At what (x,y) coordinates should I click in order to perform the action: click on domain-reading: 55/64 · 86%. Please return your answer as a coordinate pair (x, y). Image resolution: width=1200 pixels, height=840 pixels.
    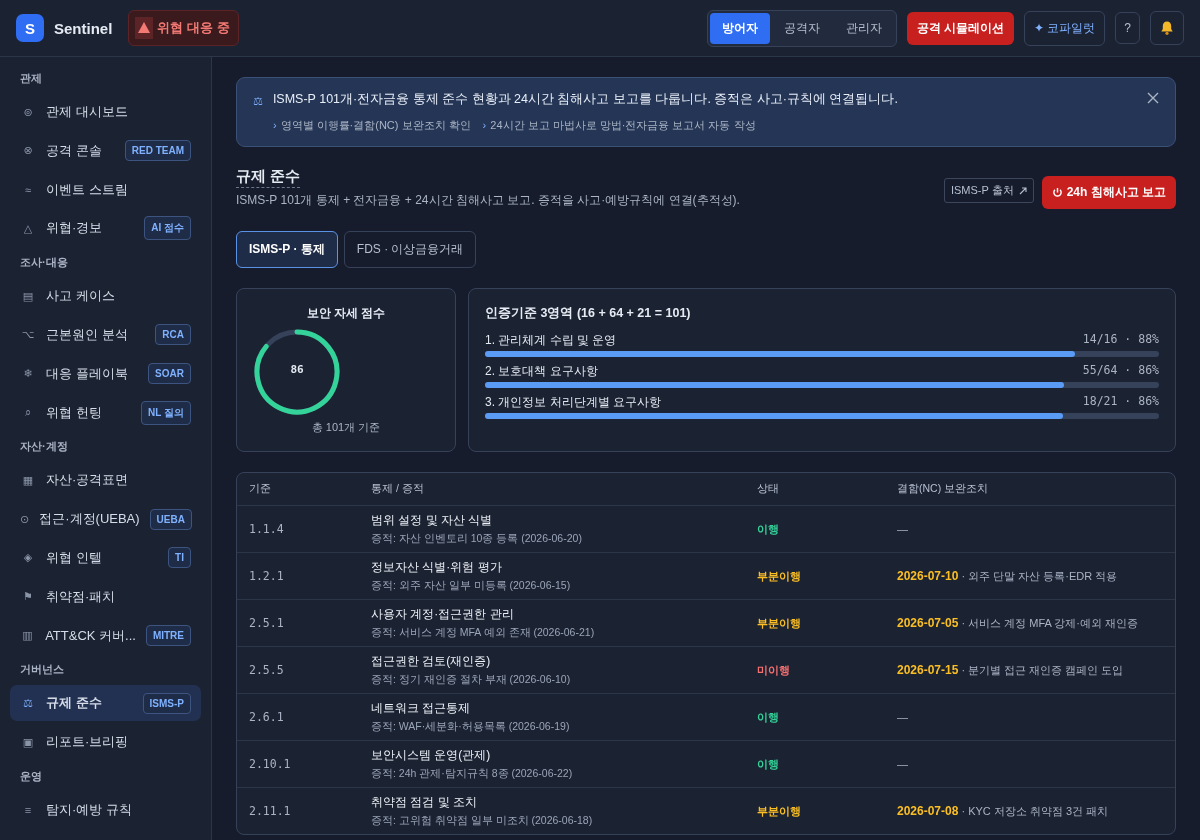
    Looking at the image, I should click on (1120, 371).